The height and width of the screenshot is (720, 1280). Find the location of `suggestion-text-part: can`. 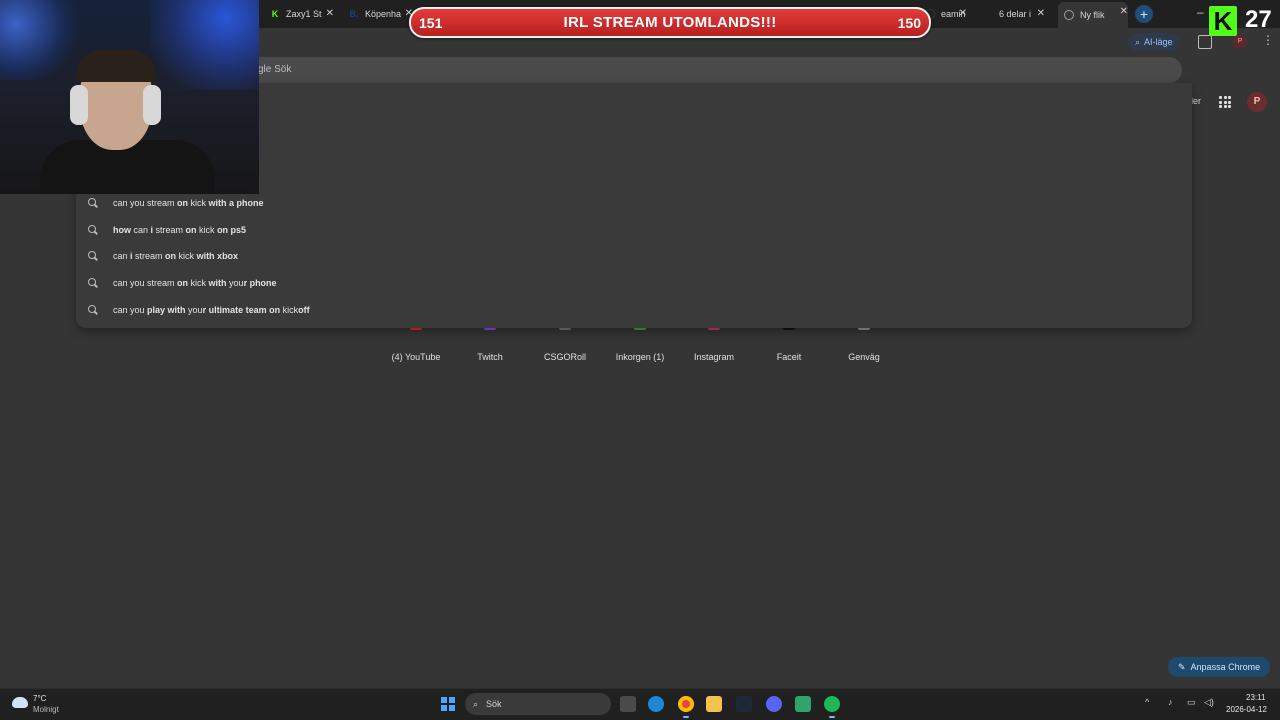

suggestion-text-part: can is located at coordinates (122, 256).